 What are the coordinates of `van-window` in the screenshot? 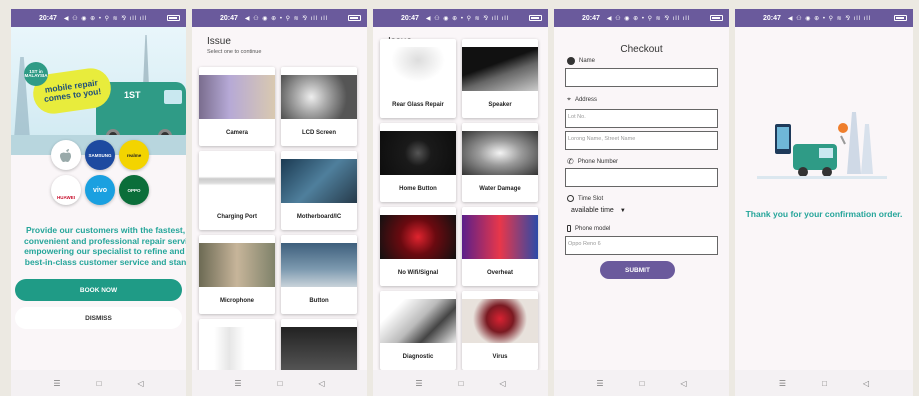 It's located at (173, 97).